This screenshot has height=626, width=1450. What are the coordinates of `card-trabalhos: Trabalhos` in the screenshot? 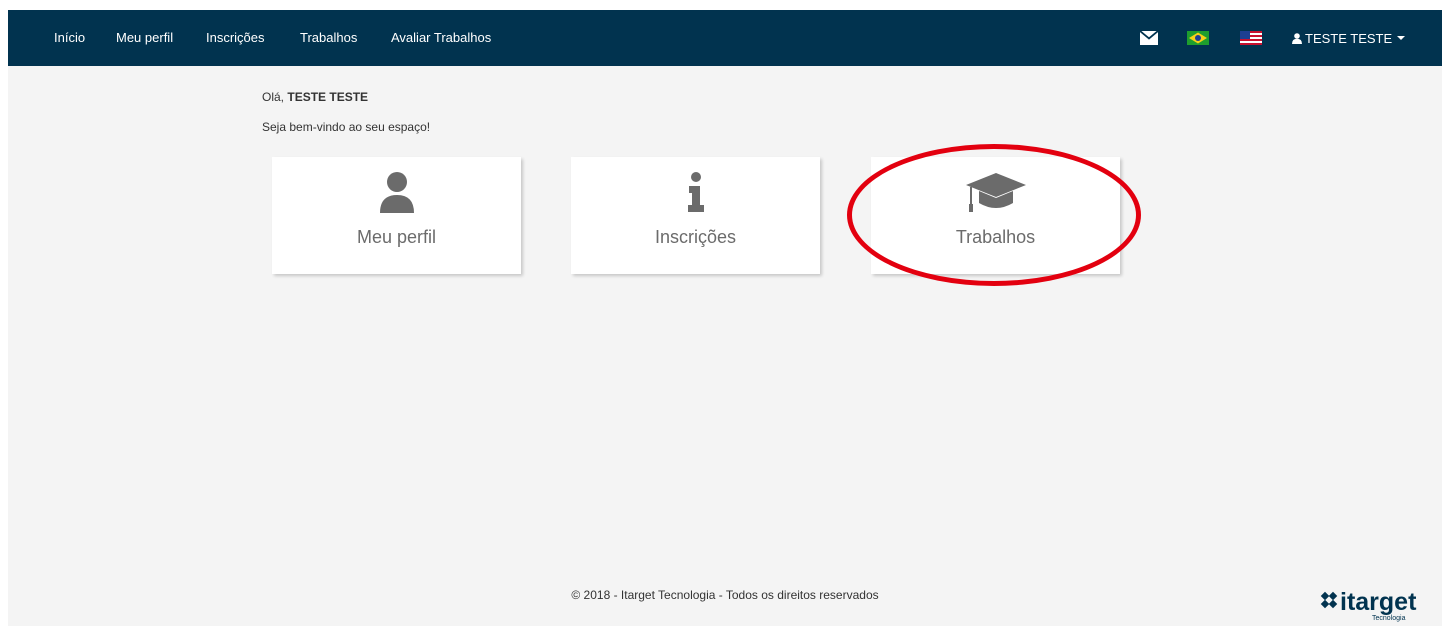 It's located at (995, 215).